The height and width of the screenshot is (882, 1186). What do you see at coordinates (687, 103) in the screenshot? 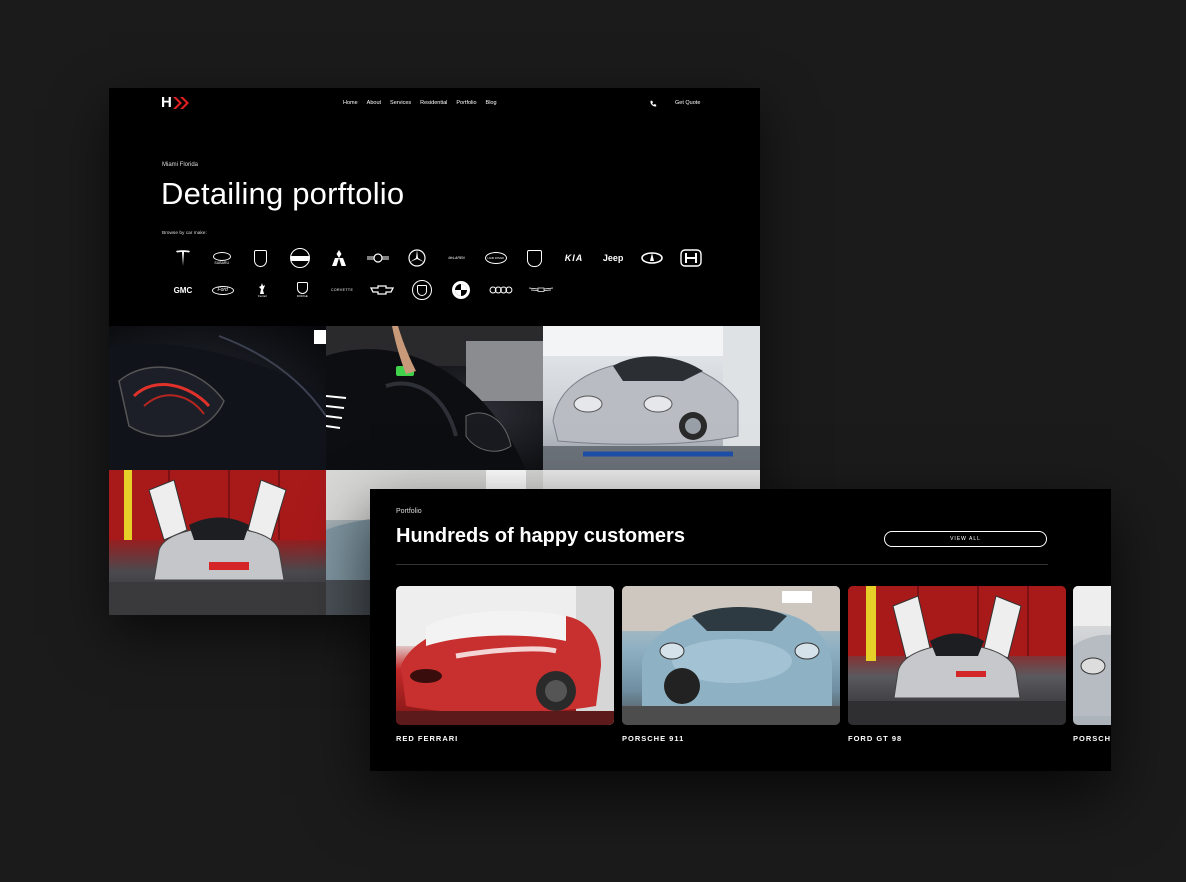
I see `get-quote-link: Get Quote` at bounding box center [687, 103].